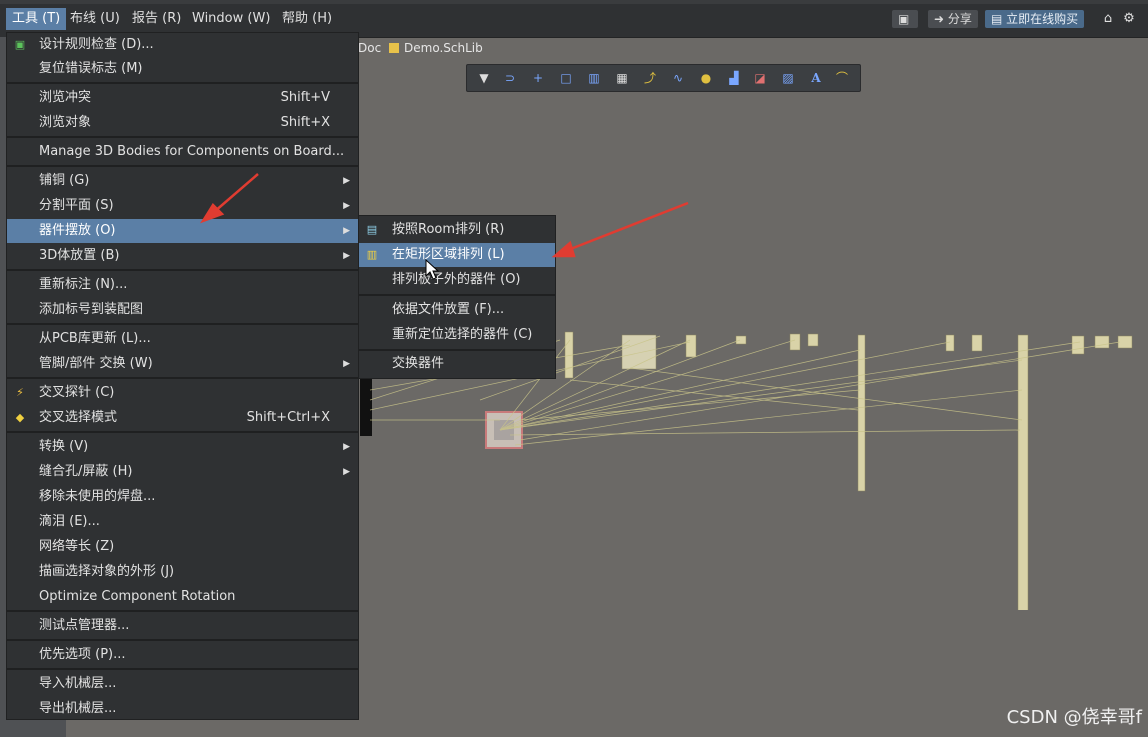 This screenshot has height=737, width=1148. Describe the element at coordinates (182, 393) in the screenshot. I see `menu-item-cross-probe: ⚡ 交叉探针 (C)` at that location.